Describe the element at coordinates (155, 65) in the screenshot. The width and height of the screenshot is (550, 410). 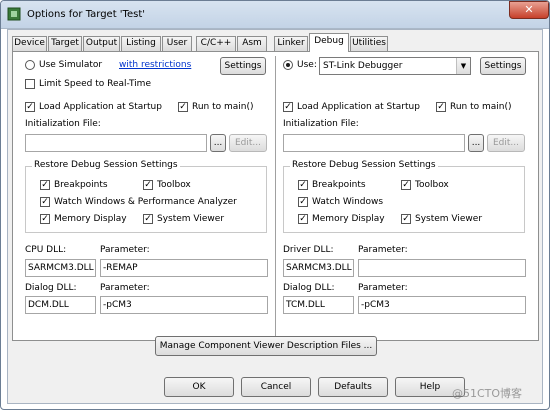
I see `with-restrictions-link: with restrictions` at that location.